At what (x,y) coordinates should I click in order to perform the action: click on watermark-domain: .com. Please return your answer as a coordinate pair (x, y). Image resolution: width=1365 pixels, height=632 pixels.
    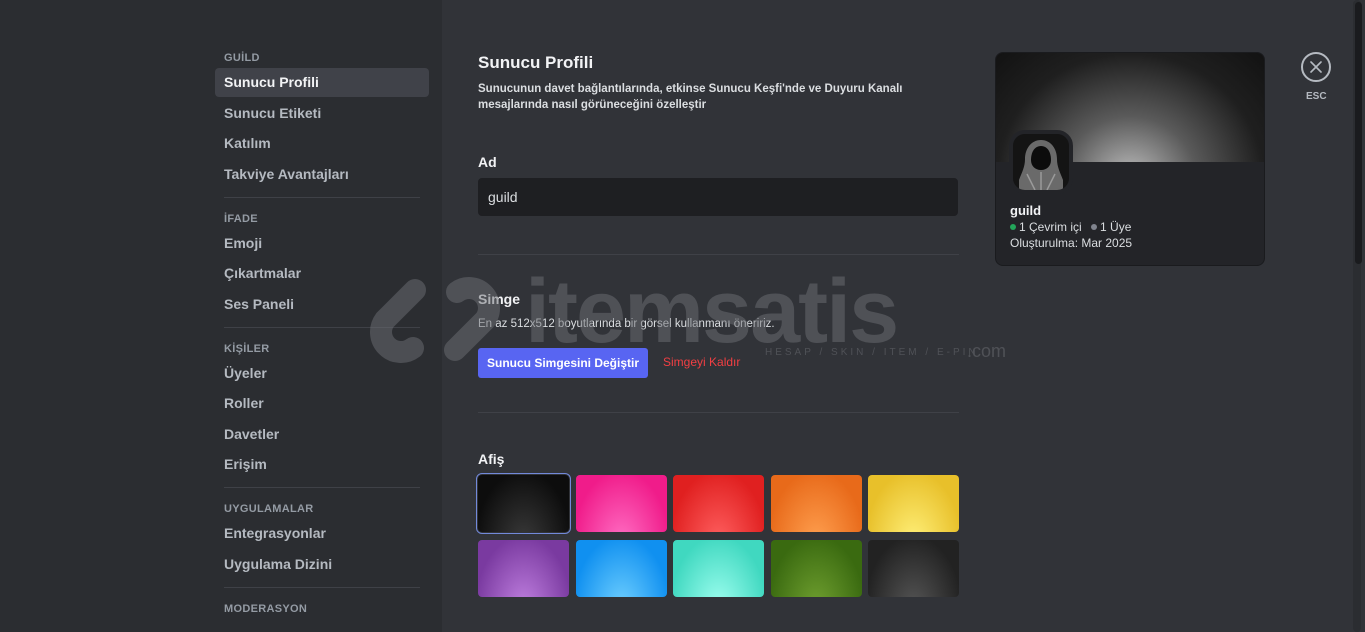
    Looking at the image, I should click on (987, 351).